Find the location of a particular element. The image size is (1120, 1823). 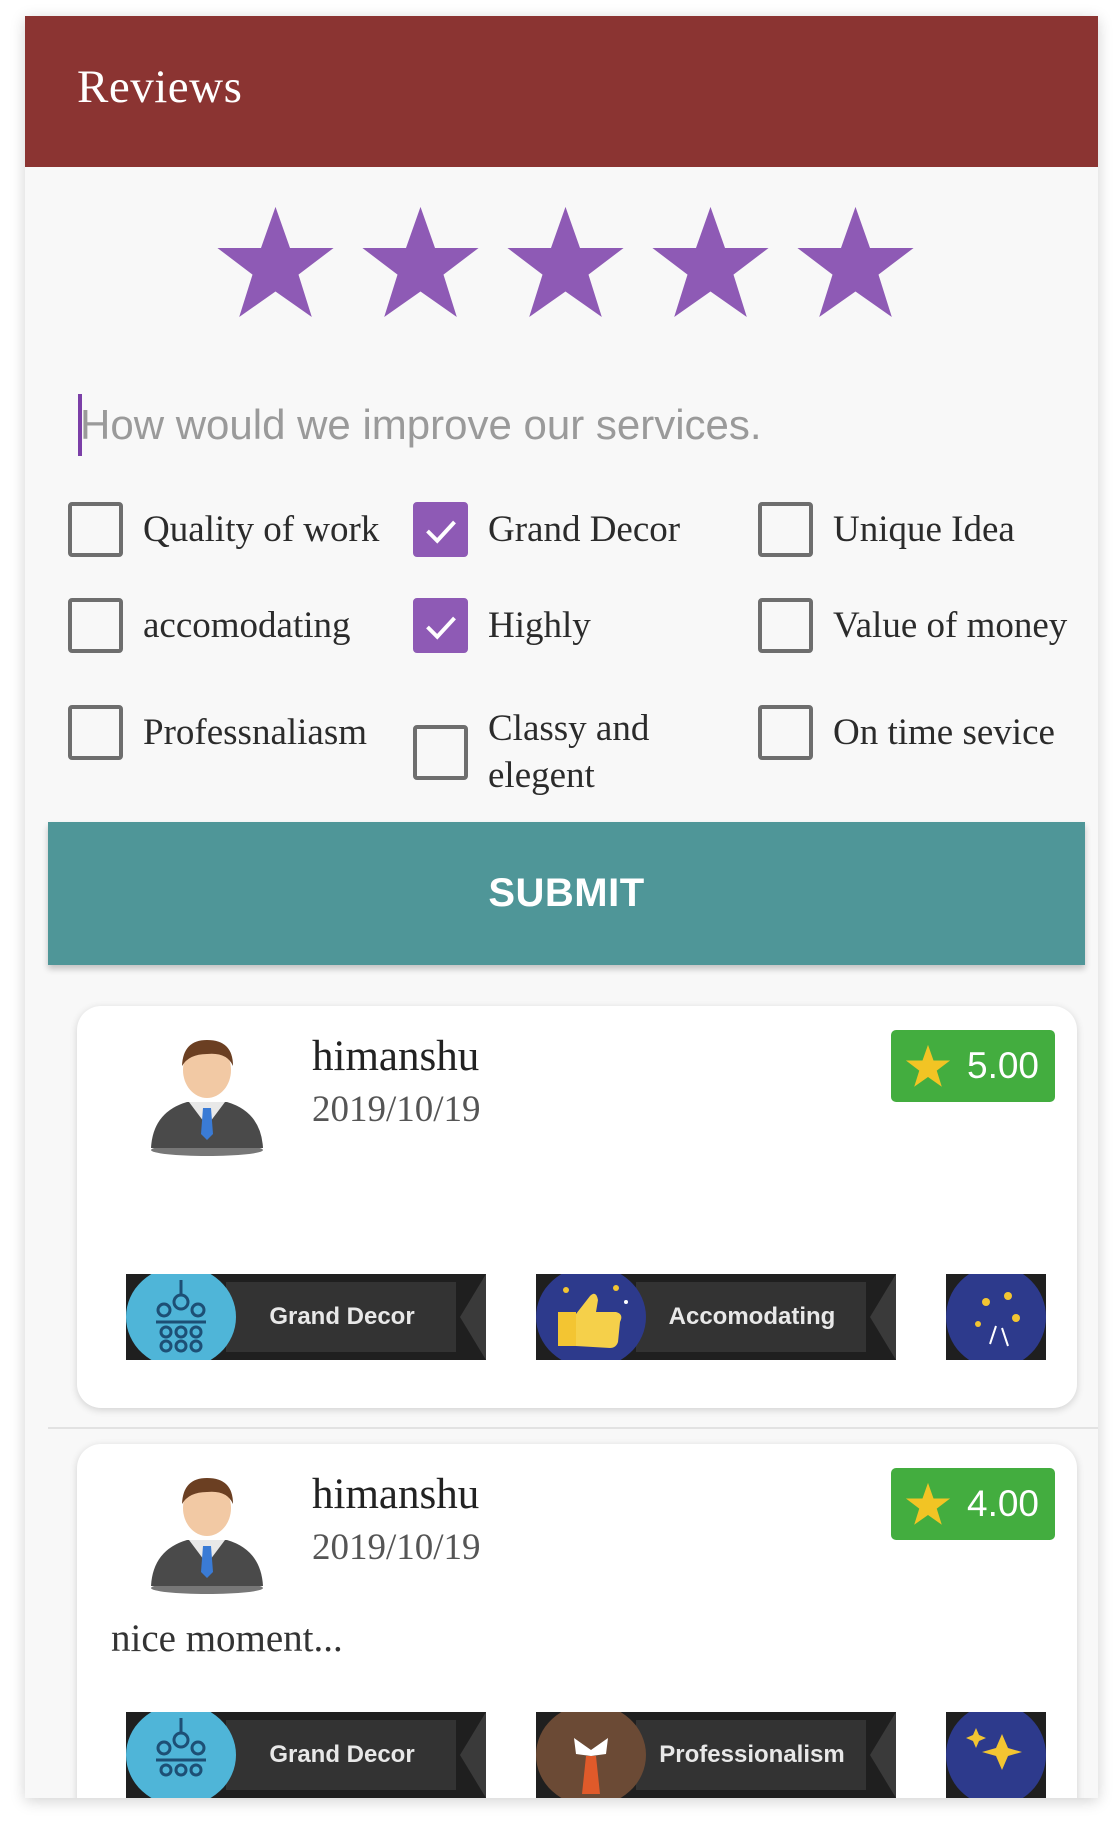

tag-professnaliasm: Professnaliasm is located at coordinates (217, 732).